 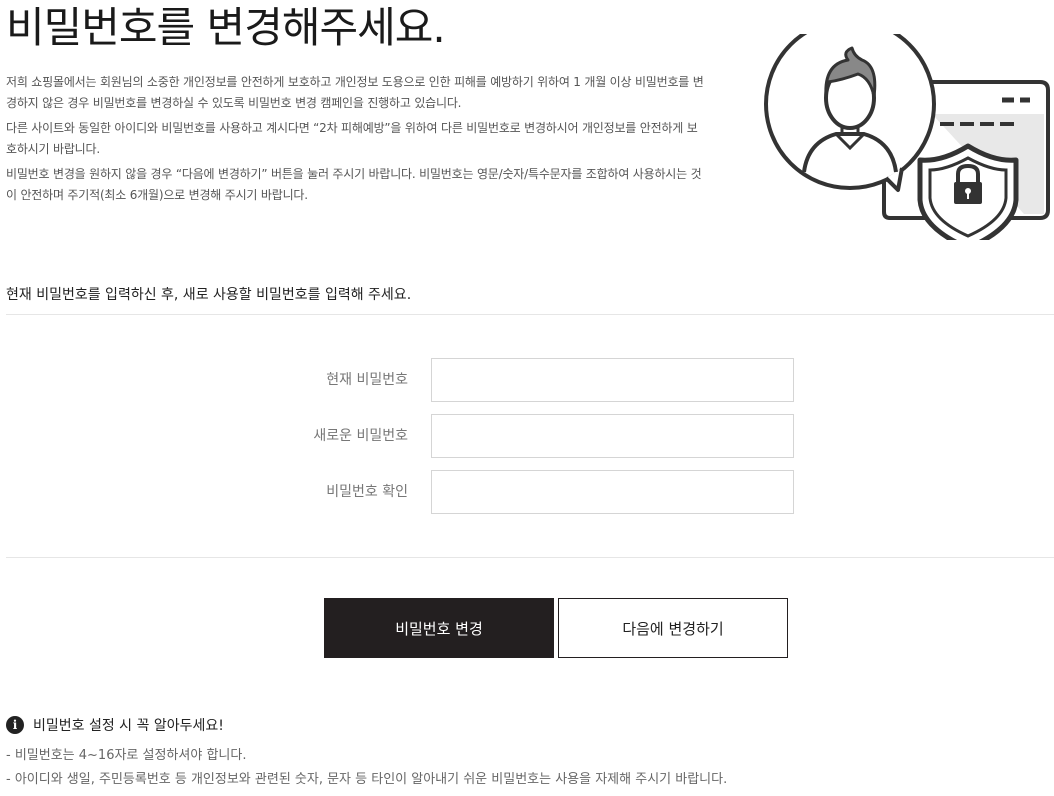 What do you see at coordinates (367, 492) in the screenshot?
I see `confirm-password-label: 비밀번호 확인` at bounding box center [367, 492].